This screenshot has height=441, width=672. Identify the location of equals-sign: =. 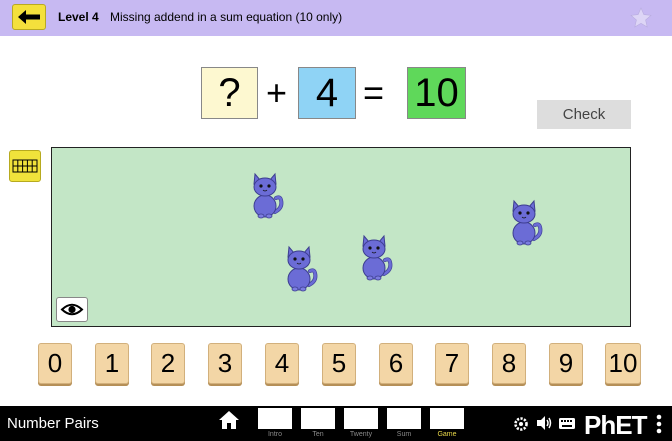
(374, 92).